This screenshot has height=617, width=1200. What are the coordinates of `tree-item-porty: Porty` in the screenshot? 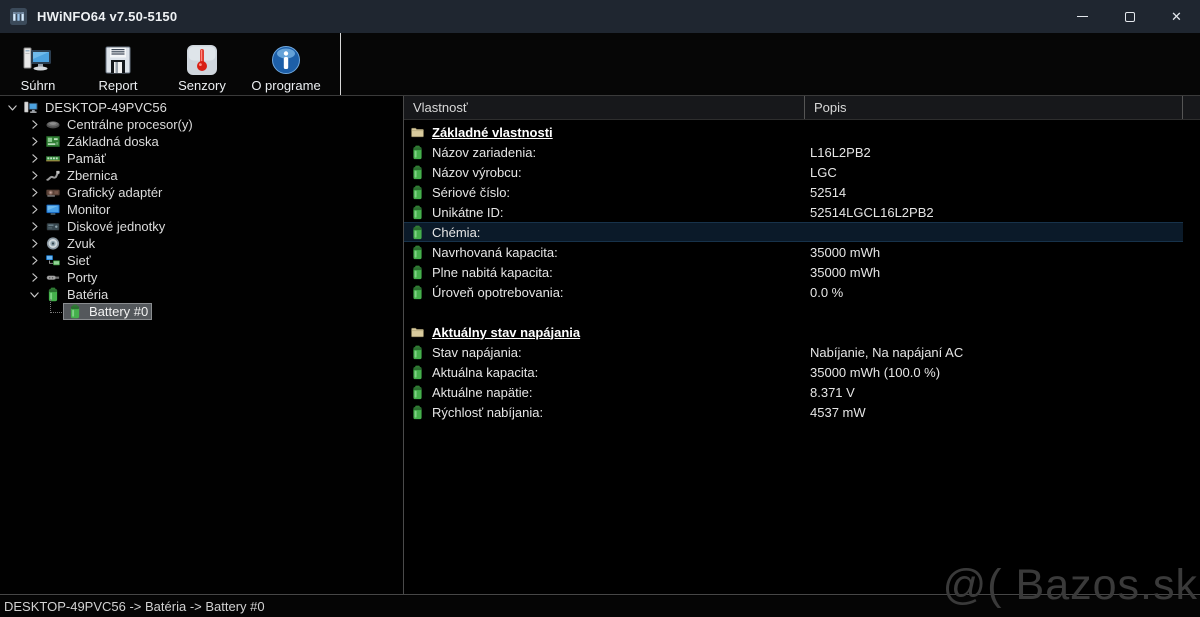 It's located at (201, 277).